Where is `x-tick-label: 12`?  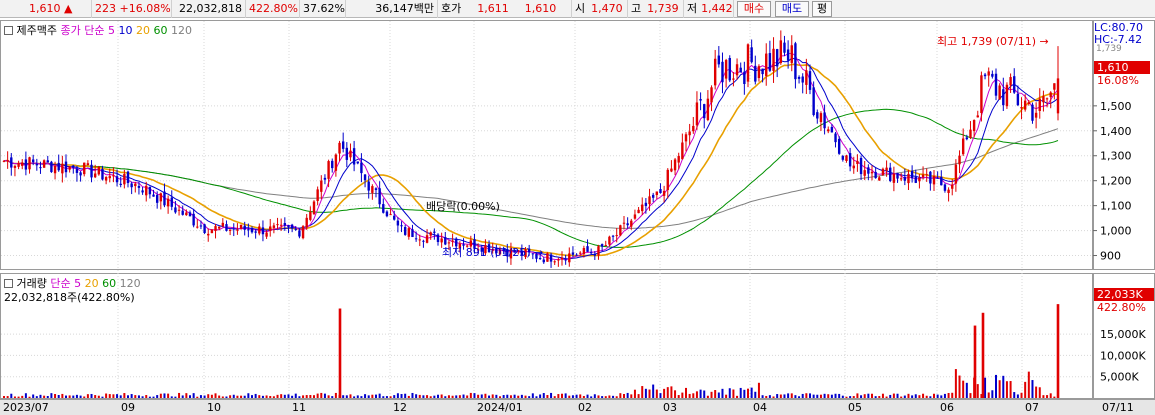 x-tick-label: 12 is located at coordinates (400, 407).